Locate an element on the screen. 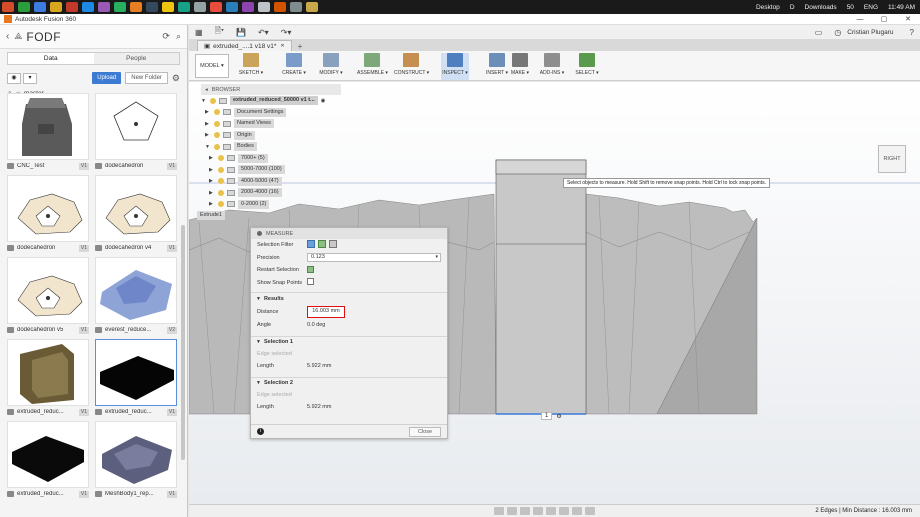 The width and height of the screenshot is (920, 517). filter-face-icon is located at coordinates (311, 244).